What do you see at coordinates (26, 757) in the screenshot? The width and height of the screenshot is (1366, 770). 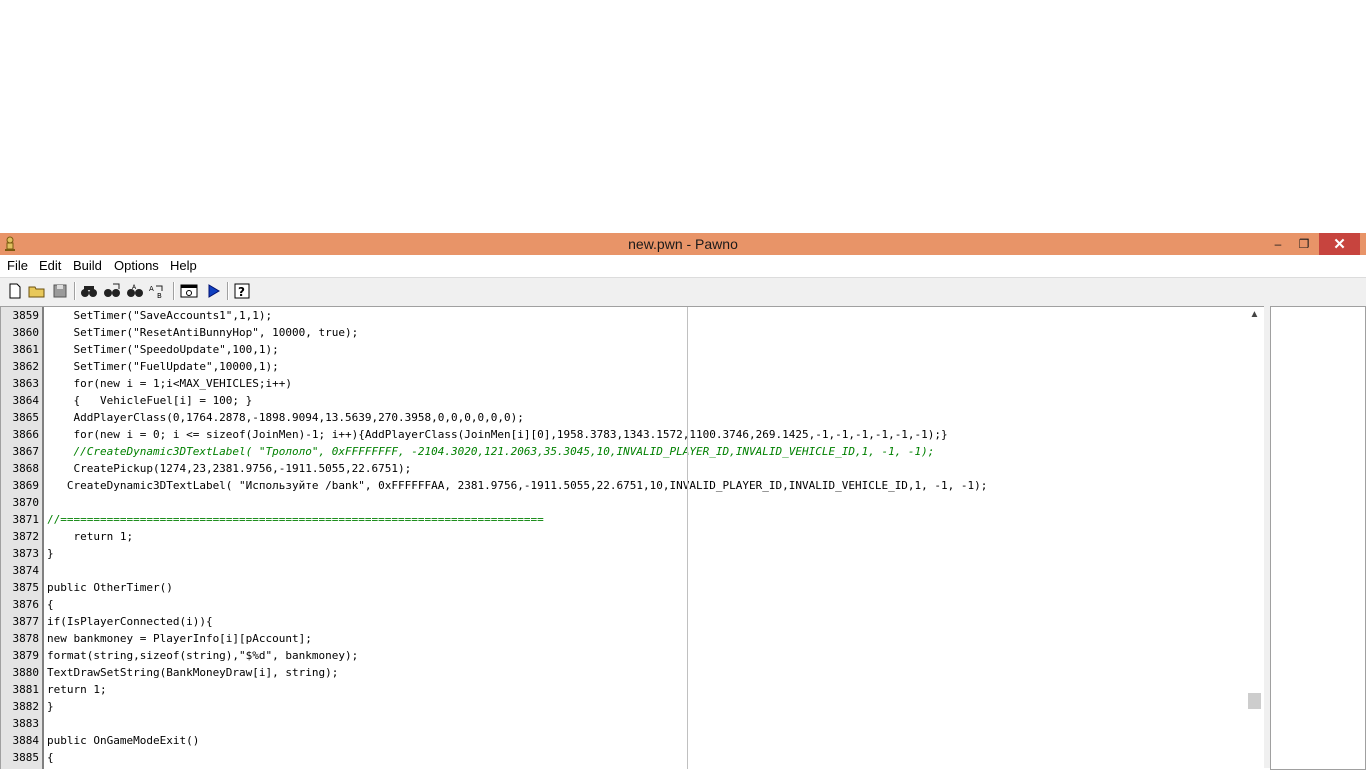 I see `line-number: 3885` at bounding box center [26, 757].